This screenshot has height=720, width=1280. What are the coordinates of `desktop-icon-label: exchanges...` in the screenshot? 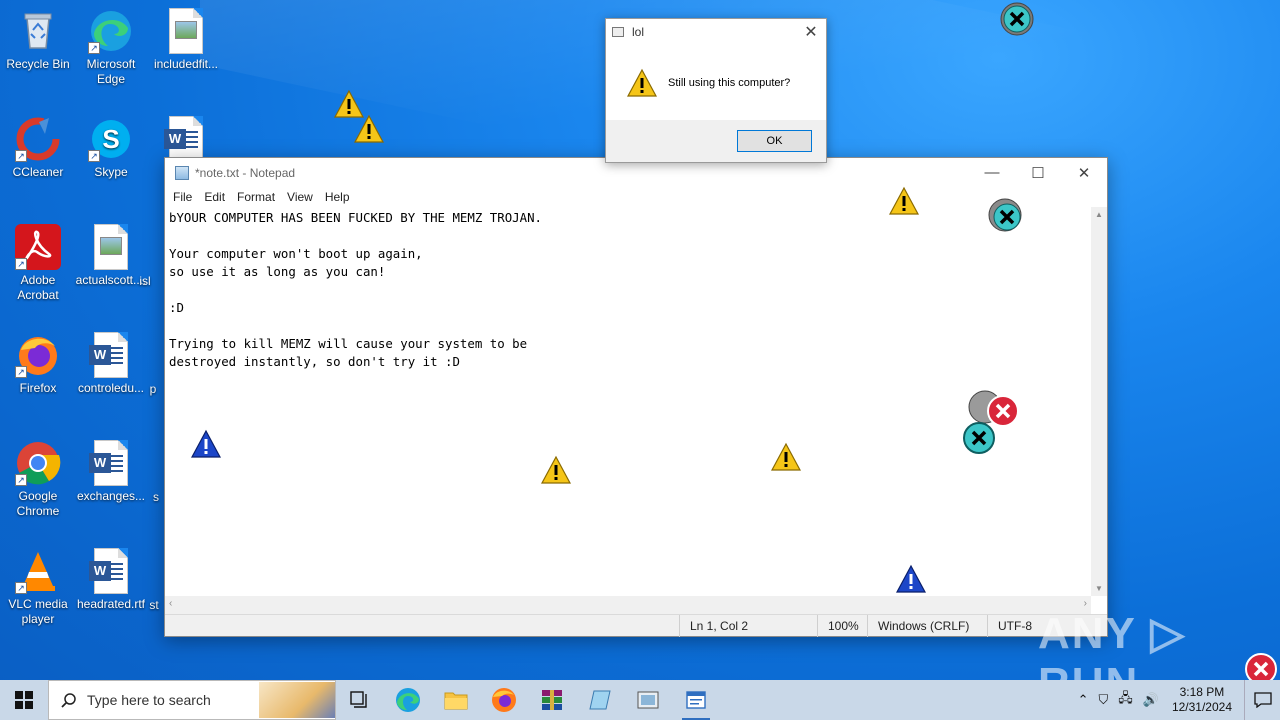 It's located at (111, 496).